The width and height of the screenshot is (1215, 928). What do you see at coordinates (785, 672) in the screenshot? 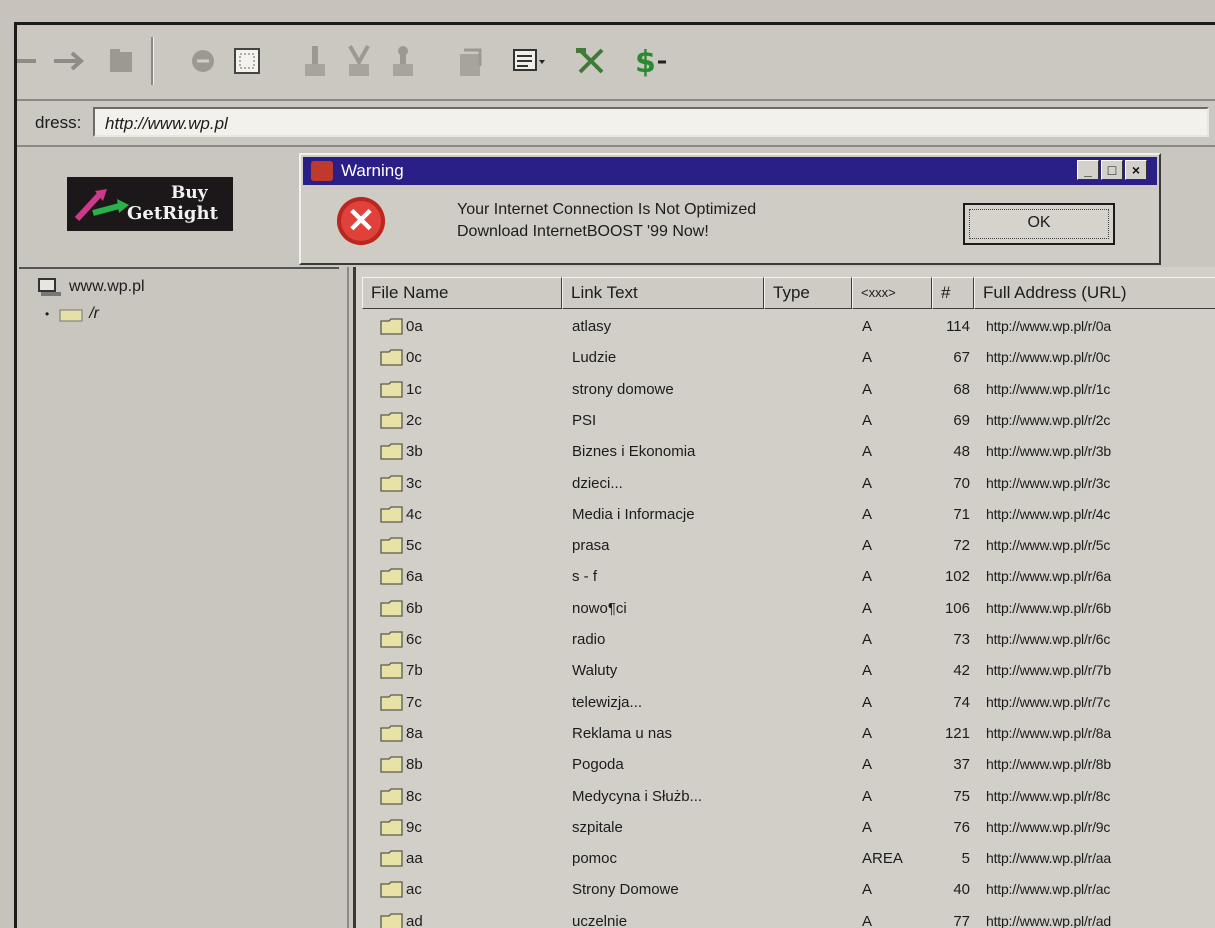
I see `table-row: 7b Waluty A 42 http://www.wp.pl/r/7b` at bounding box center [785, 672].